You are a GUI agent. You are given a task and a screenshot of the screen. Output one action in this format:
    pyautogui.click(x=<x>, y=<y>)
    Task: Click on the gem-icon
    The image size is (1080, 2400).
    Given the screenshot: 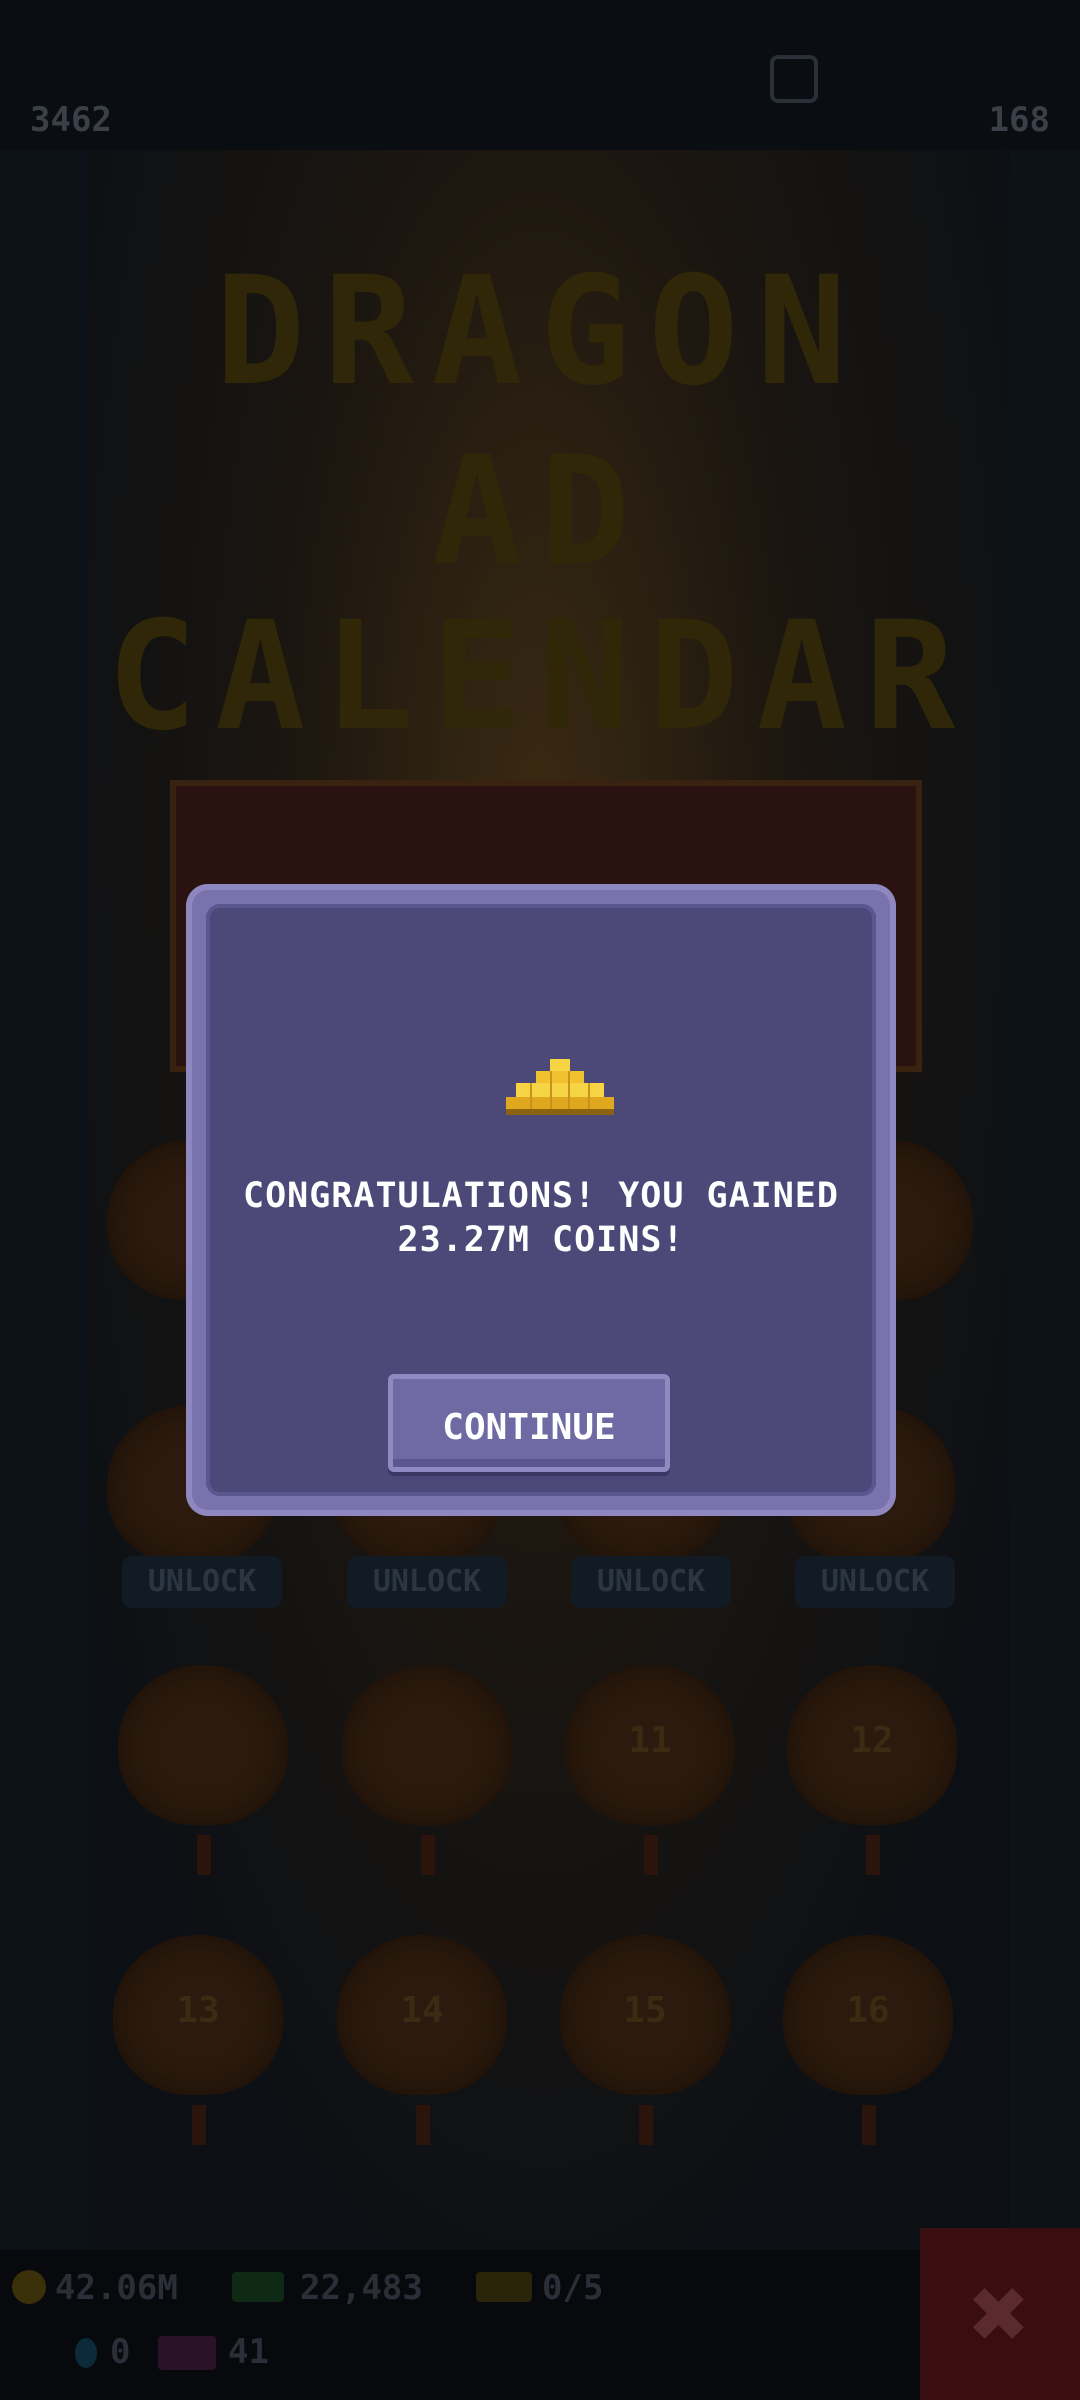 What is the action you would take?
    pyautogui.click(x=86, y=2353)
    